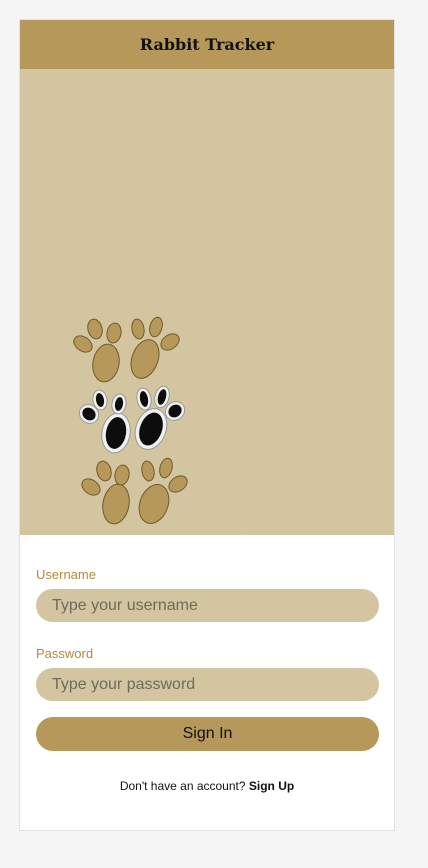 Image resolution: width=428 pixels, height=868 pixels. Describe the element at coordinates (207, 634) in the screenshot. I see `field-spacer` at that location.